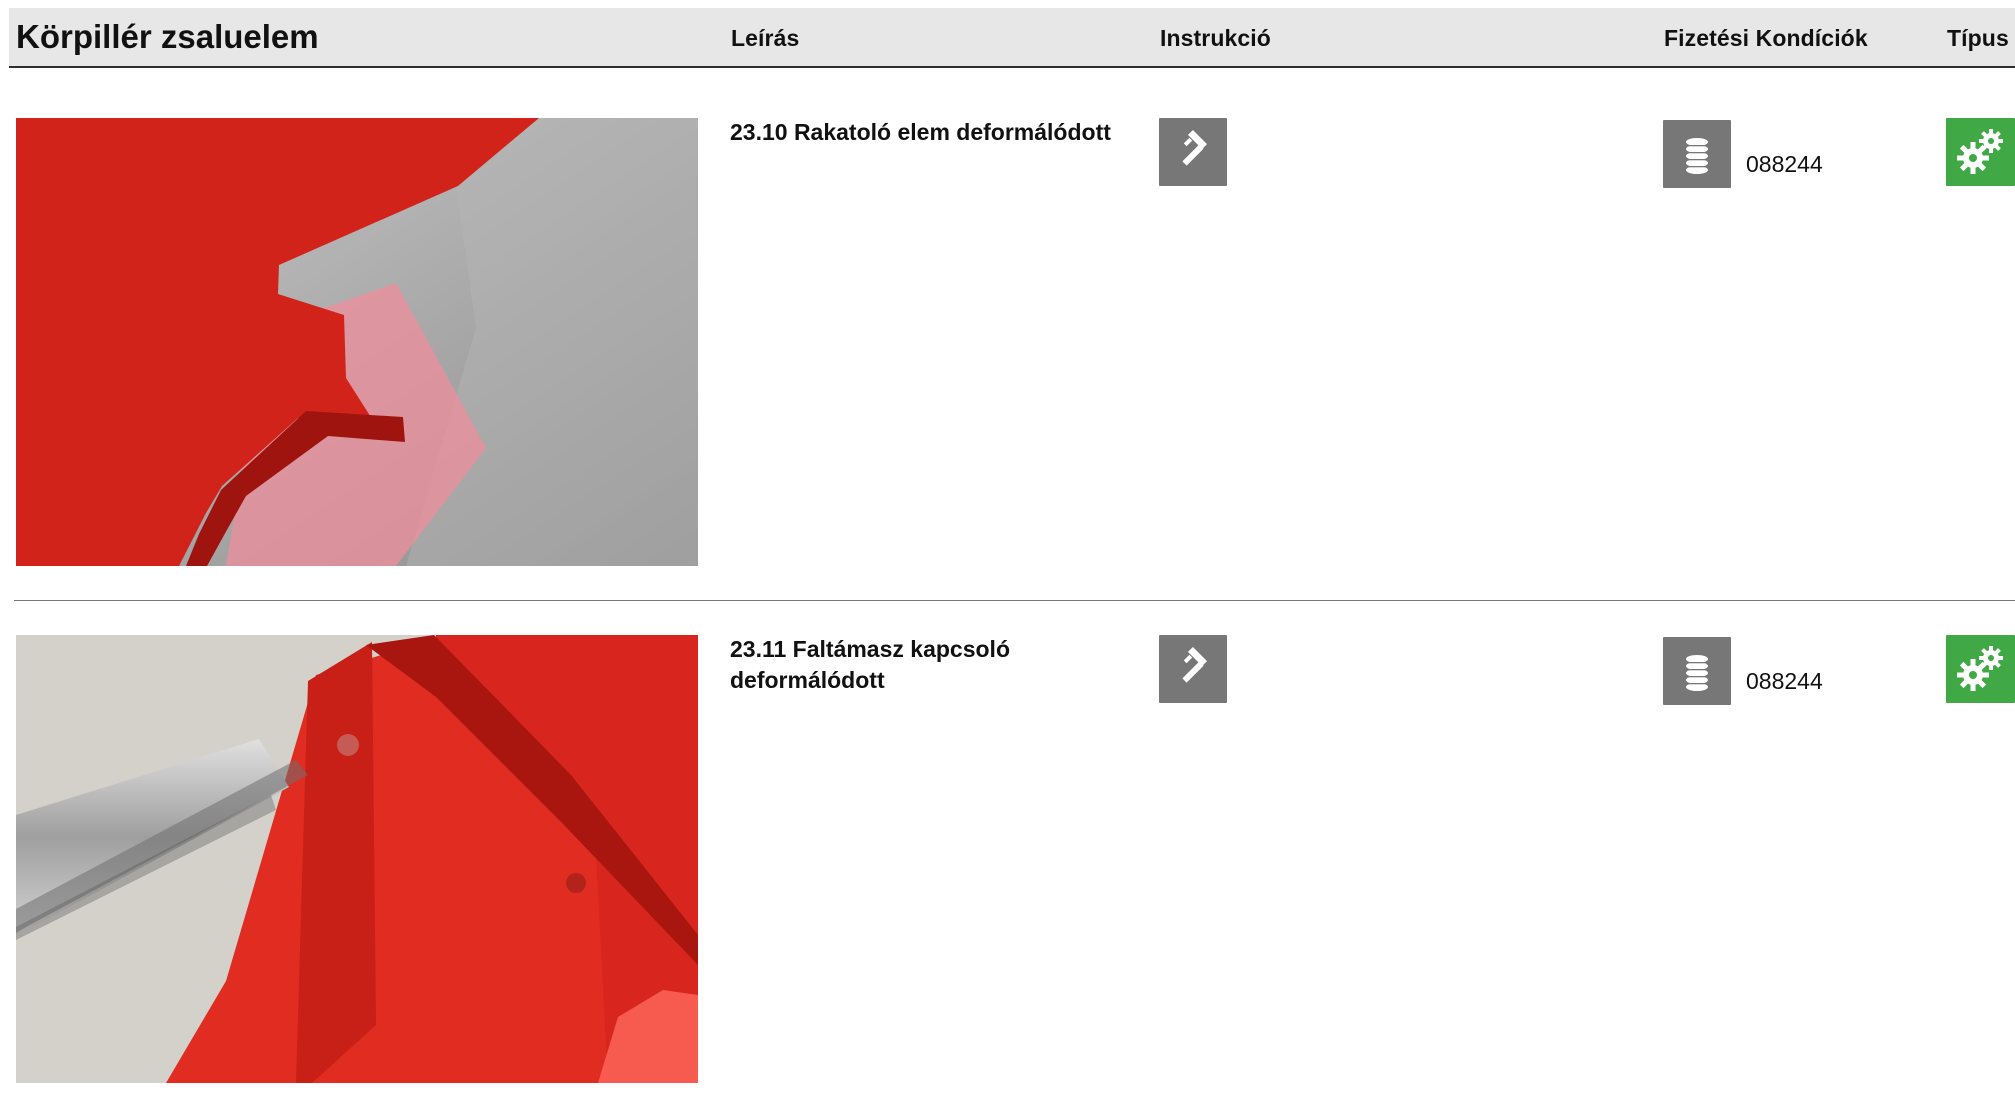 The image size is (2015, 1104). I want to click on column-header-payment: Fizetési Kondíciók, so click(1766, 38).